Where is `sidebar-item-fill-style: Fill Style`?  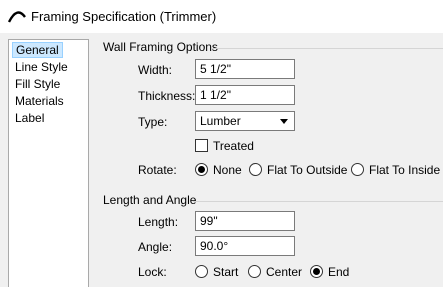
sidebar-item-fill-style: Fill Style is located at coordinates (37, 84).